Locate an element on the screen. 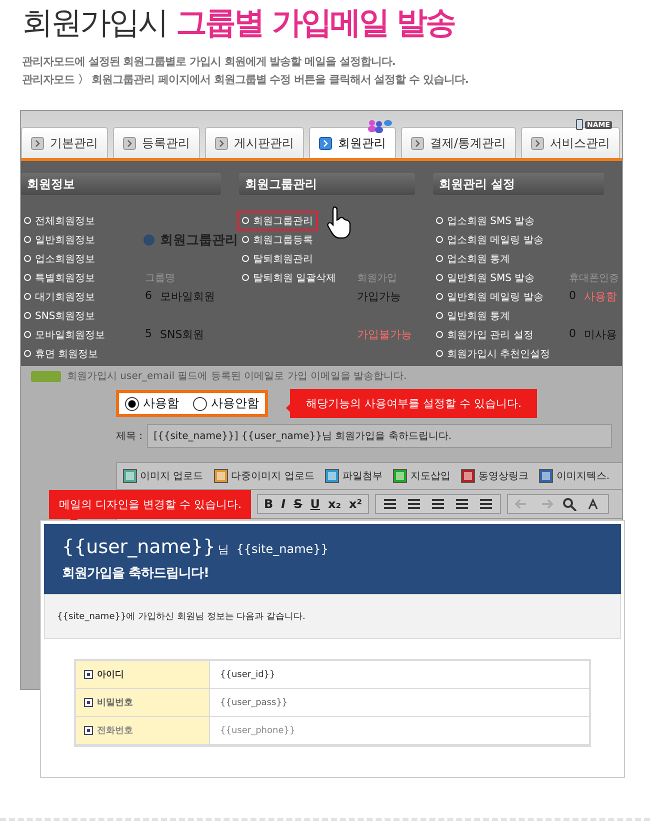 This screenshot has width=650, height=824. menu-item: 회원가입시 추천인설정 is located at coordinates (493, 354).